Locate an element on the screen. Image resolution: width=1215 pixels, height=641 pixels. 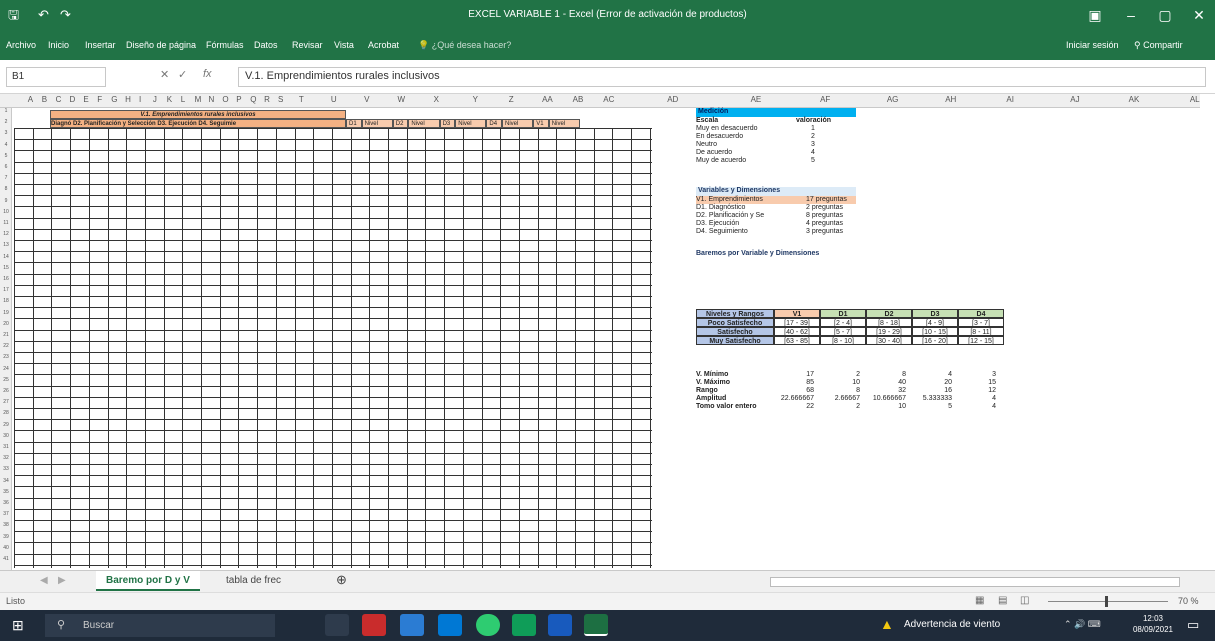
add-sheet-icon: ⊕ is located at coordinates (341, 581).